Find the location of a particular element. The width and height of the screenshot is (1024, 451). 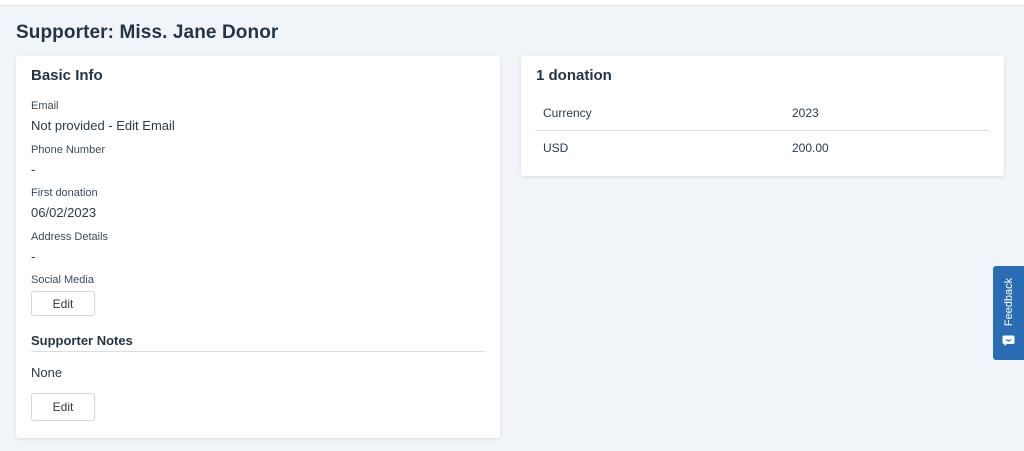

page-title: Supporter: Miss. Jane Donor is located at coordinates (147, 32).